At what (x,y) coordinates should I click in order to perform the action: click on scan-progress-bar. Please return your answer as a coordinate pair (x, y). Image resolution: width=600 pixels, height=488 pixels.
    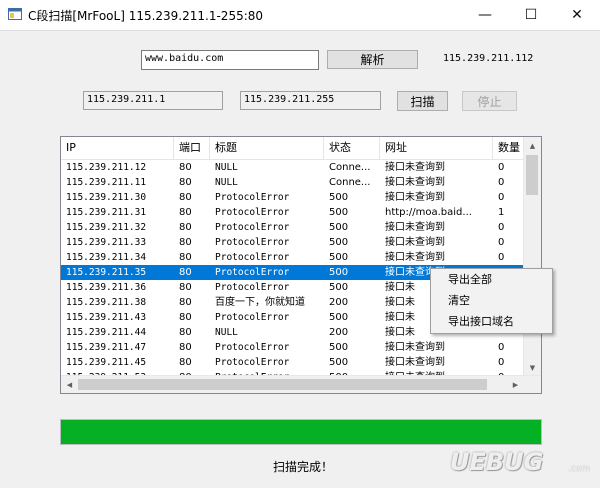
    Looking at the image, I should click on (301, 432).